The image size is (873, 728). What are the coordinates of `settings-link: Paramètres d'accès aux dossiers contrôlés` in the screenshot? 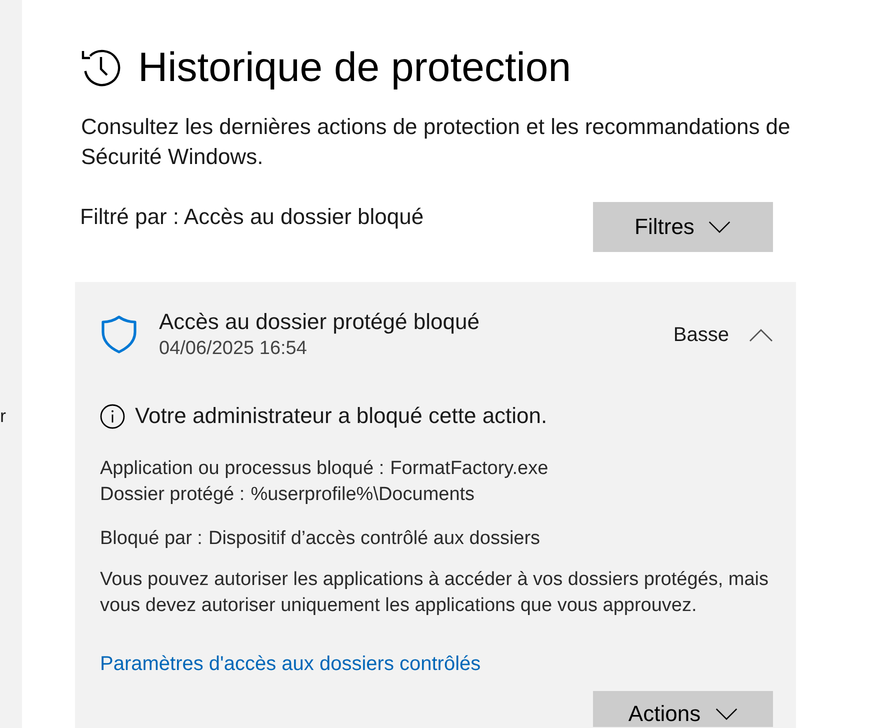 It's located at (290, 664).